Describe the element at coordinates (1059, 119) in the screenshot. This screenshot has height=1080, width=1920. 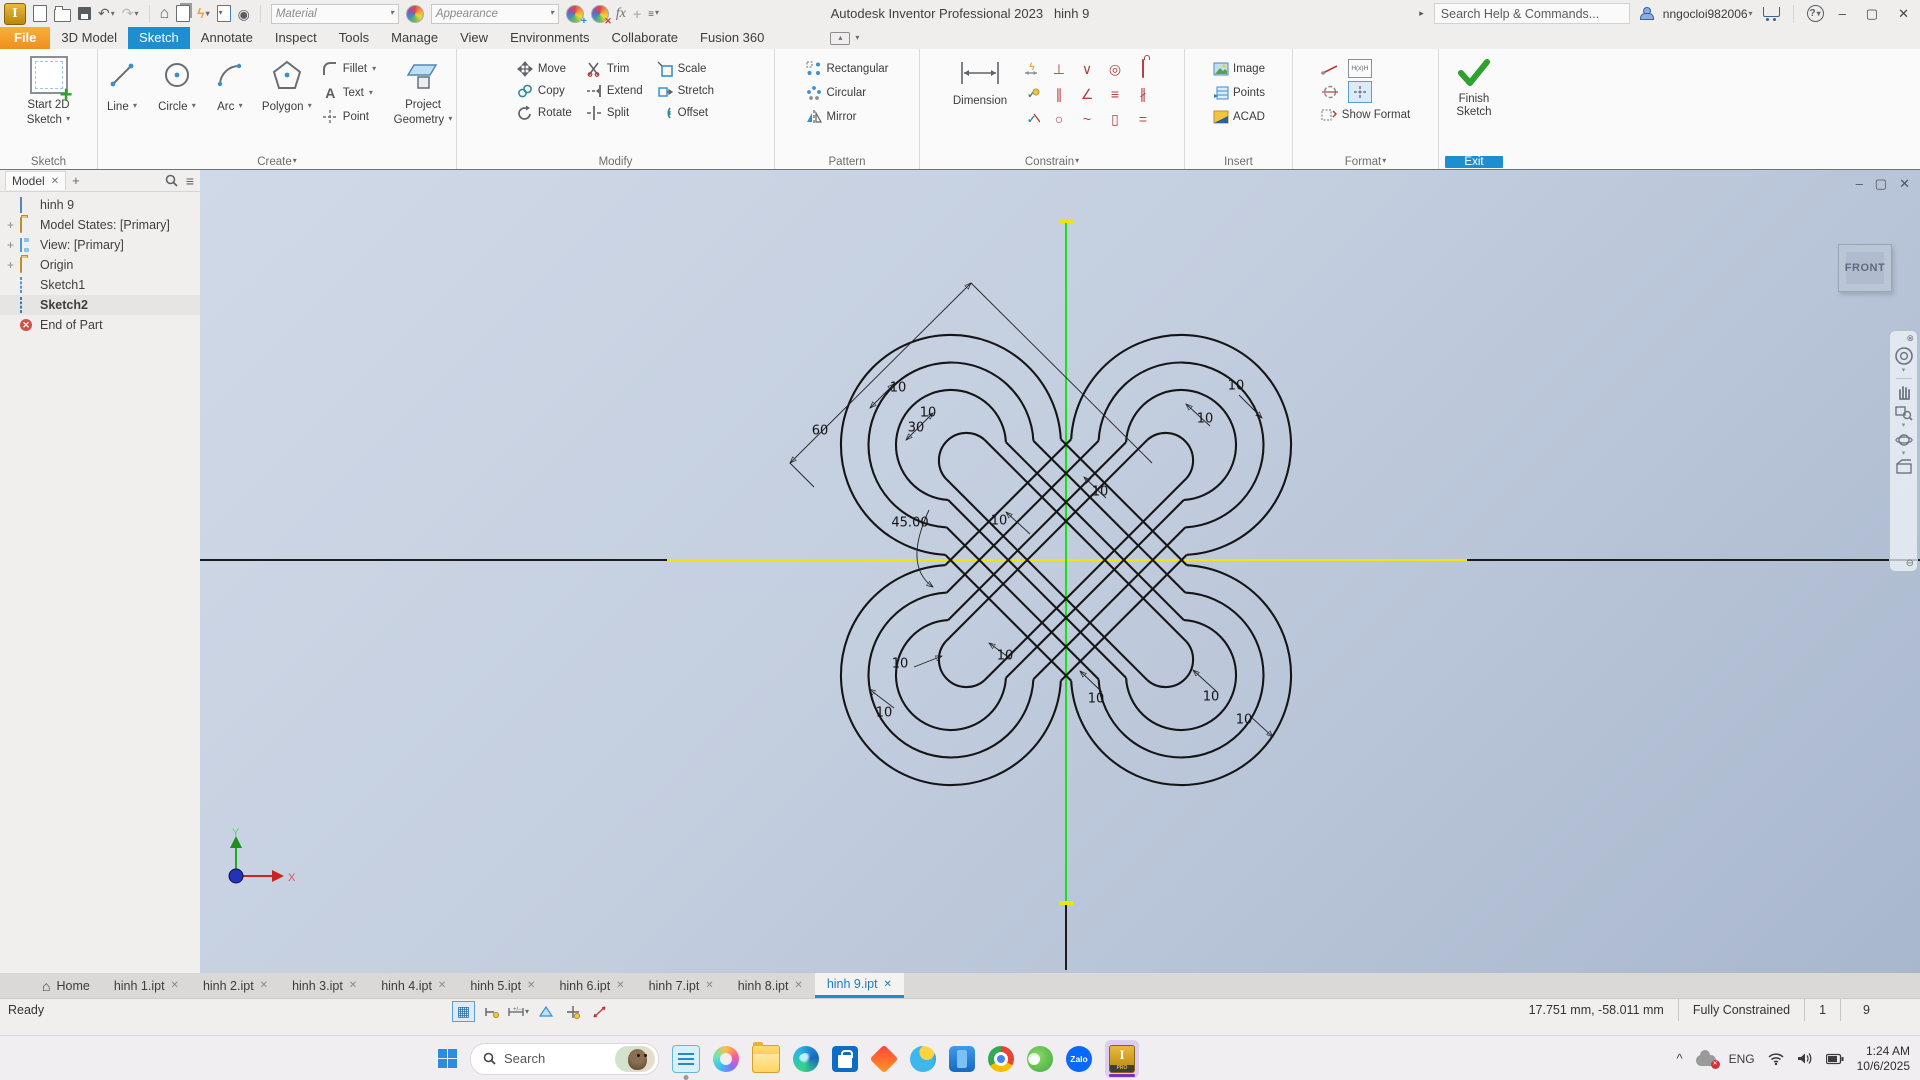
I see `tangent-constraint-icon: ○` at that location.